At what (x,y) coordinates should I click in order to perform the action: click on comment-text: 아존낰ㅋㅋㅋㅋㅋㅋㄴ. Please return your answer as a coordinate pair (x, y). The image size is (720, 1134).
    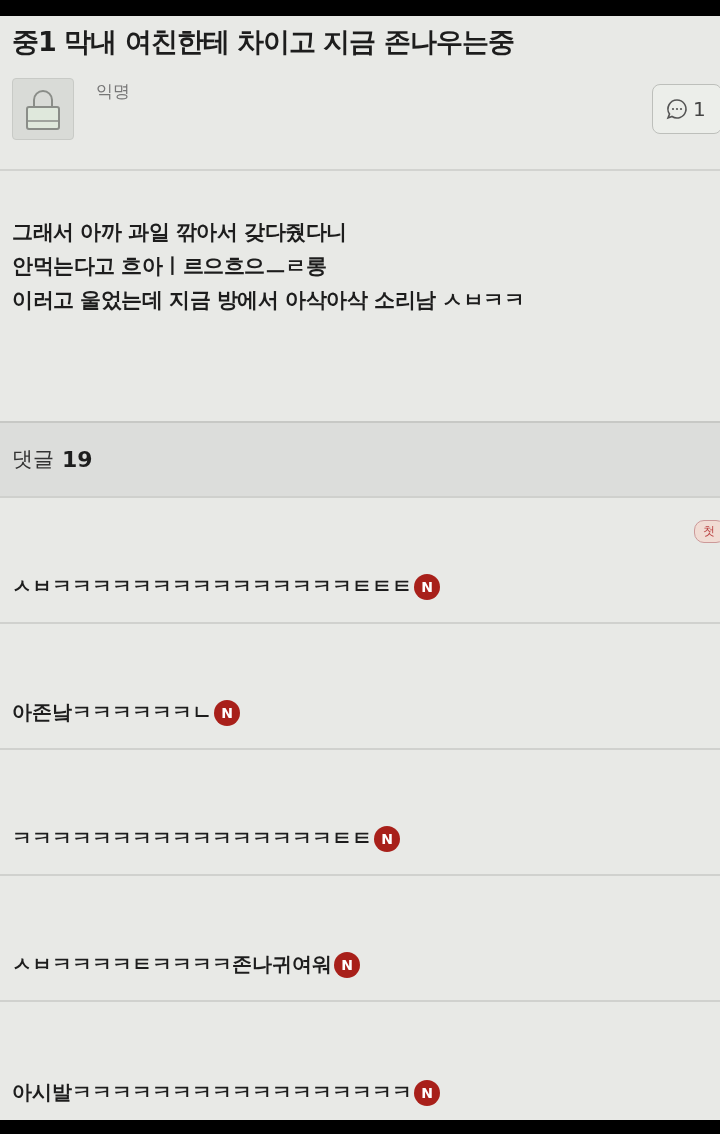
    Looking at the image, I should click on (112, 712).